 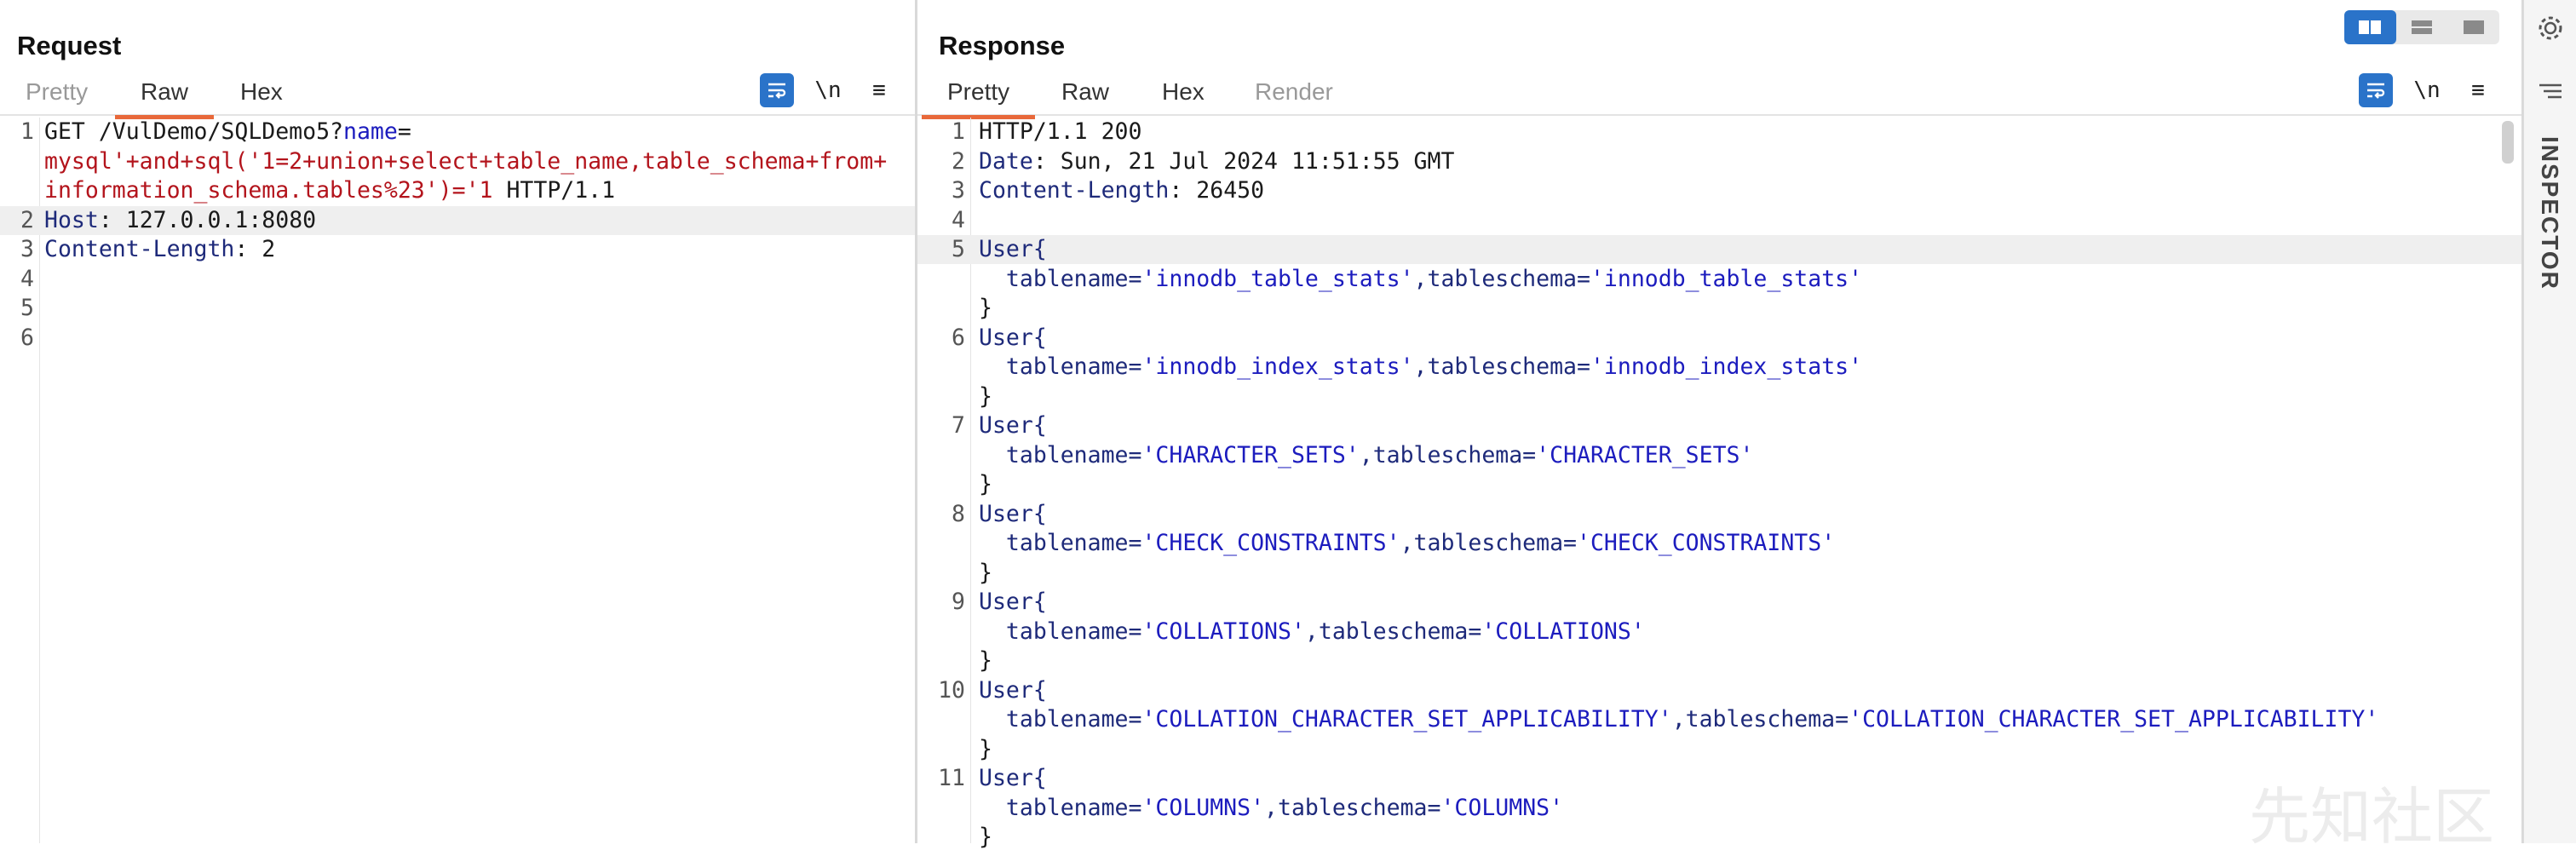 I want to click on code-token: : 127.0.0.1:8080, so click(x=208, y=219).